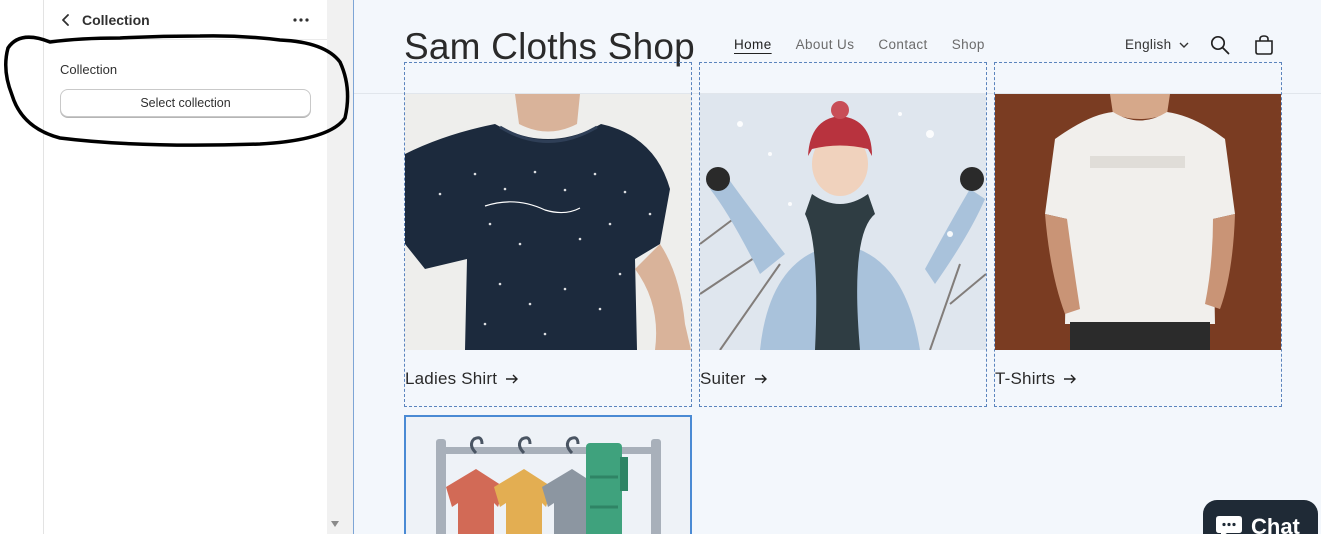 Image resolution: width=1321 pixels, height=534 pixels. I want to click on collection-title: Ladies Shirt, so click(451, 378).